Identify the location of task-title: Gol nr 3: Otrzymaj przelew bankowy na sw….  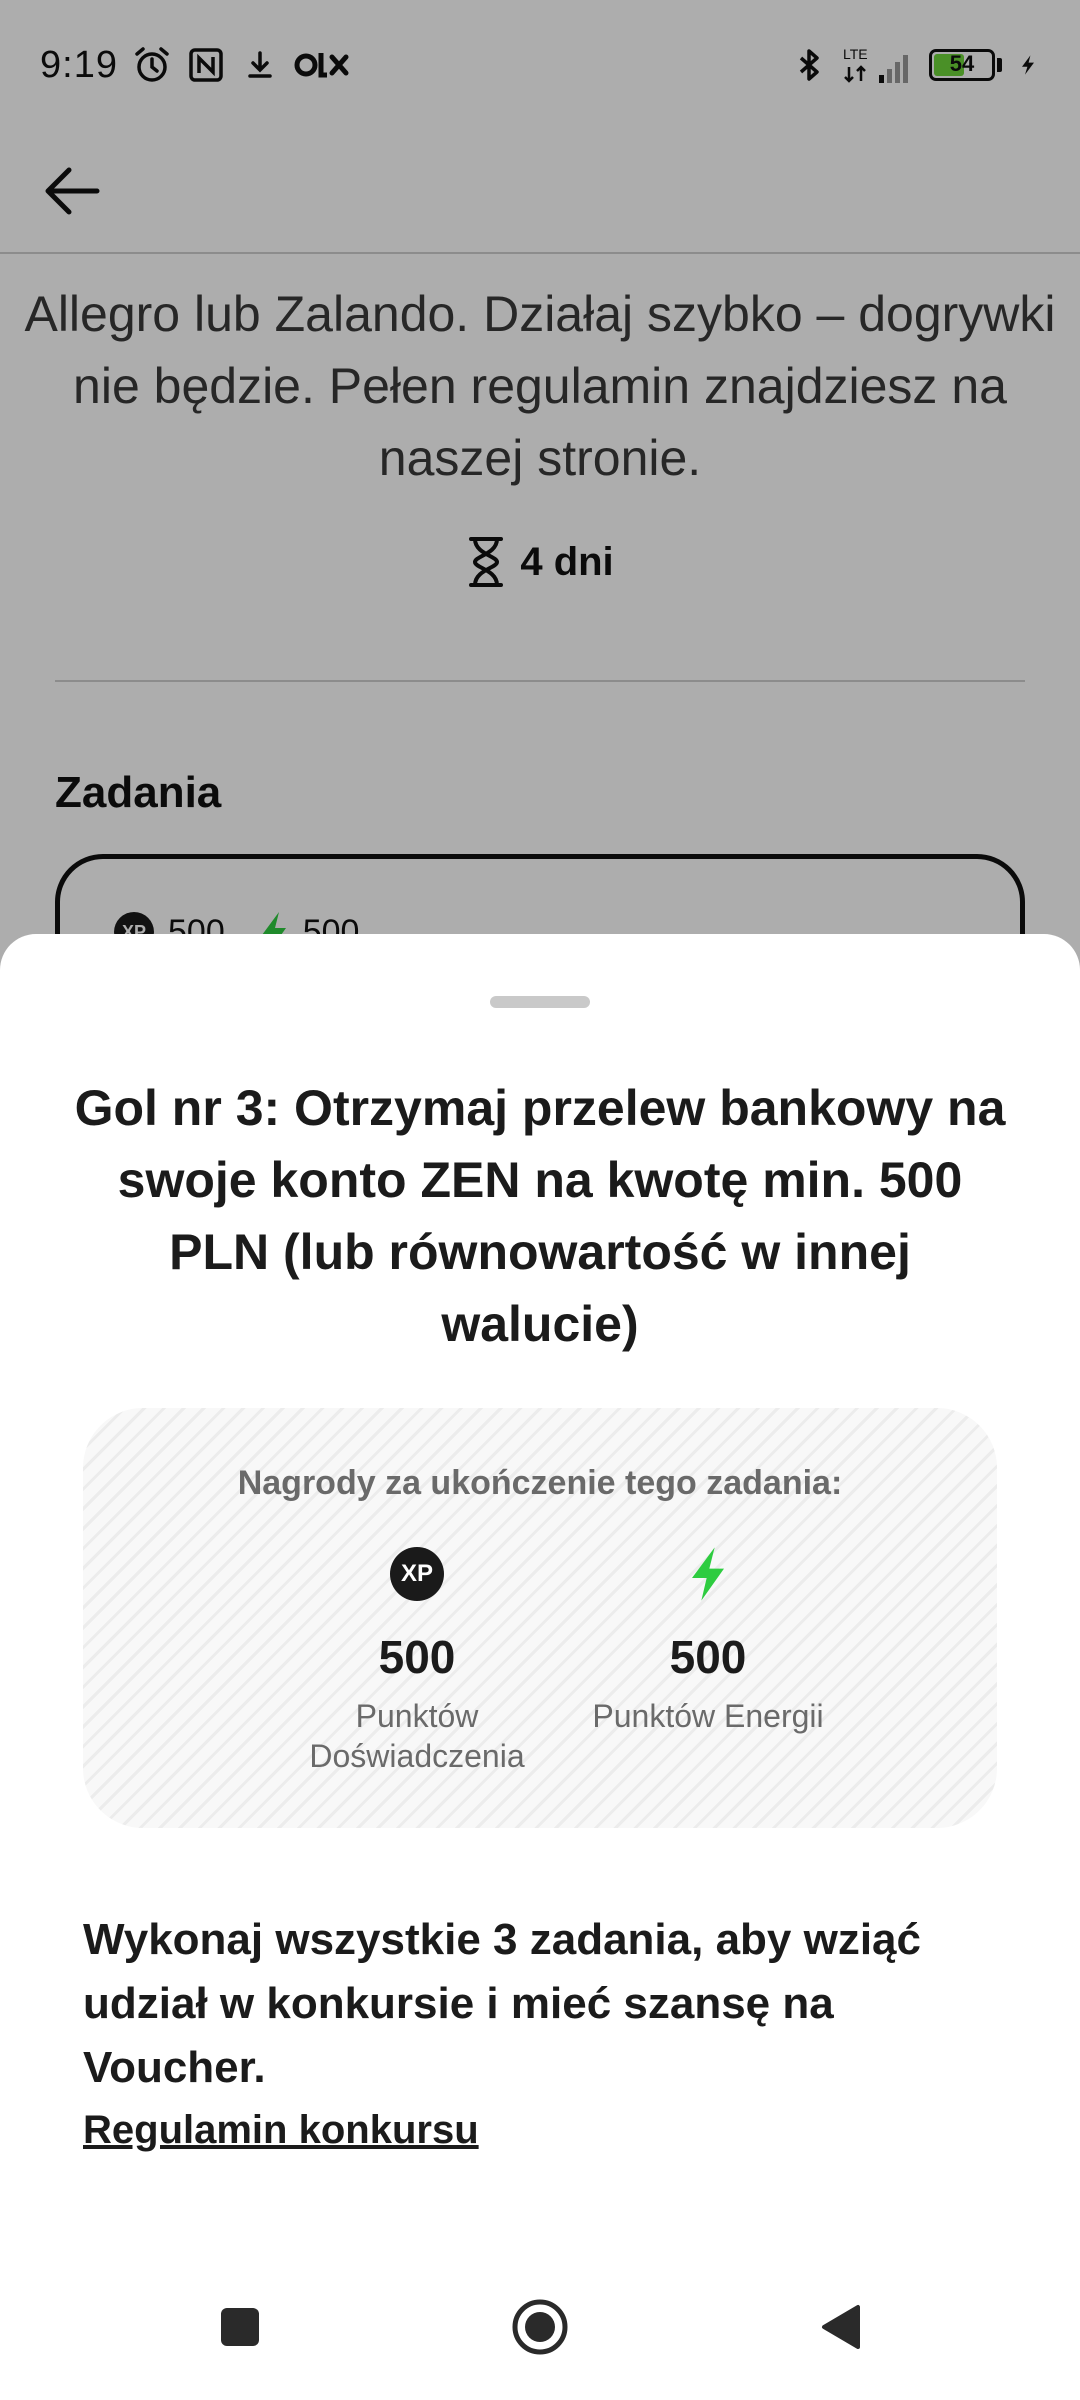
(540, 1216).